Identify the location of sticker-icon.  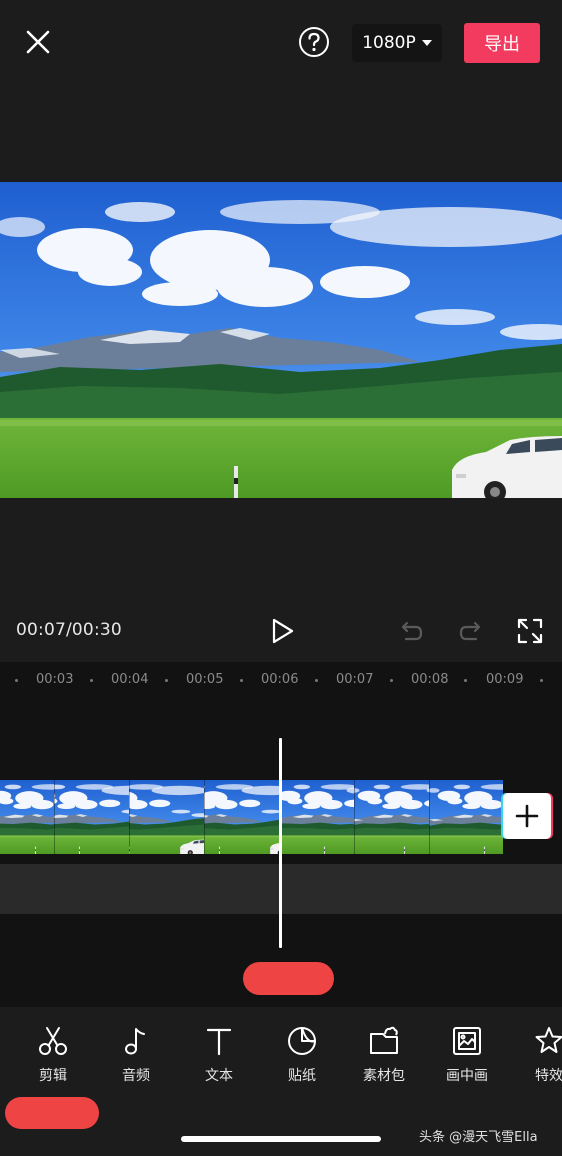
(302, 1041).